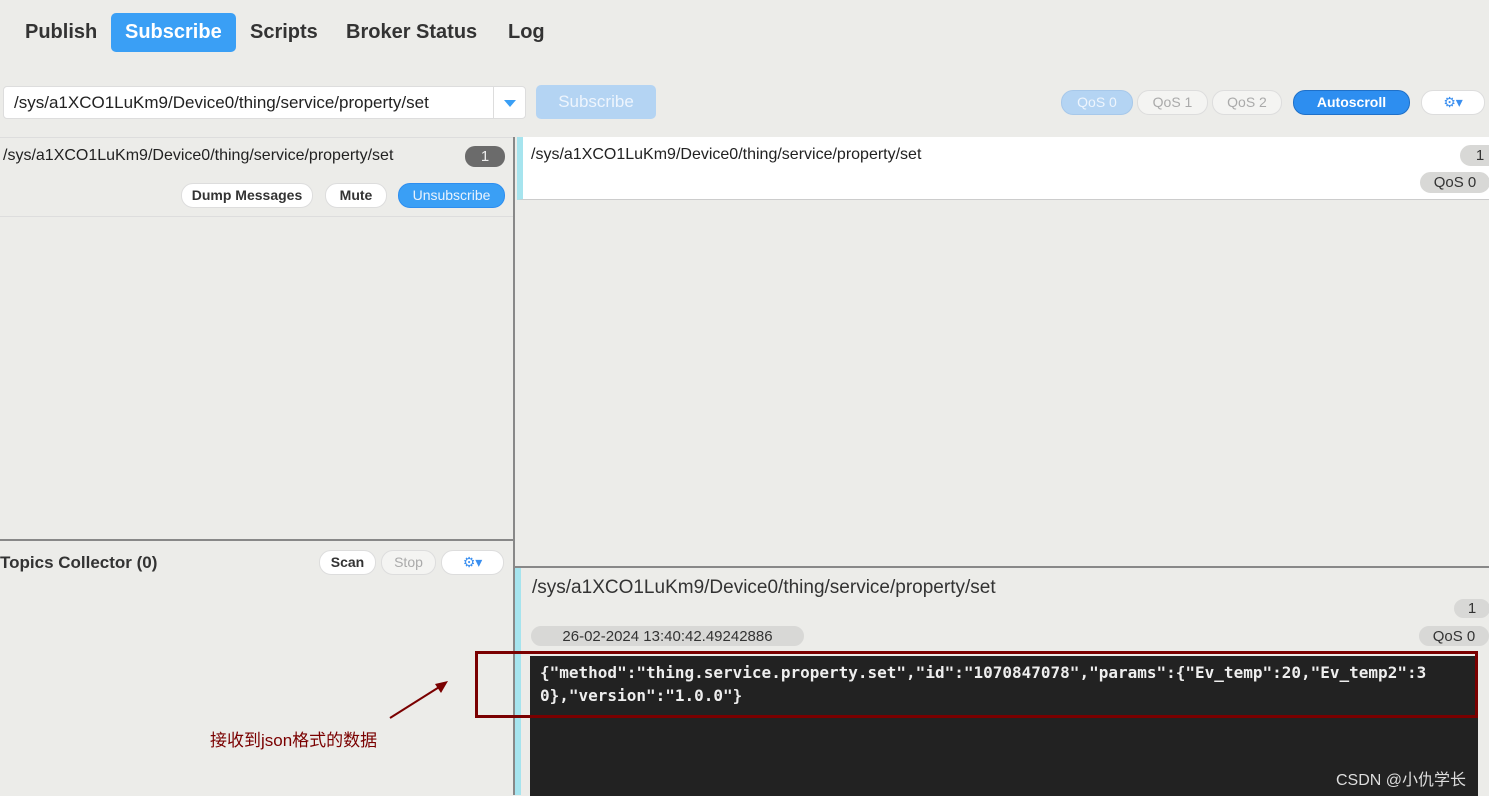  Describe the element at coordinates (418, 700) in the screenshot. I see `annotation-arrow` at that location.